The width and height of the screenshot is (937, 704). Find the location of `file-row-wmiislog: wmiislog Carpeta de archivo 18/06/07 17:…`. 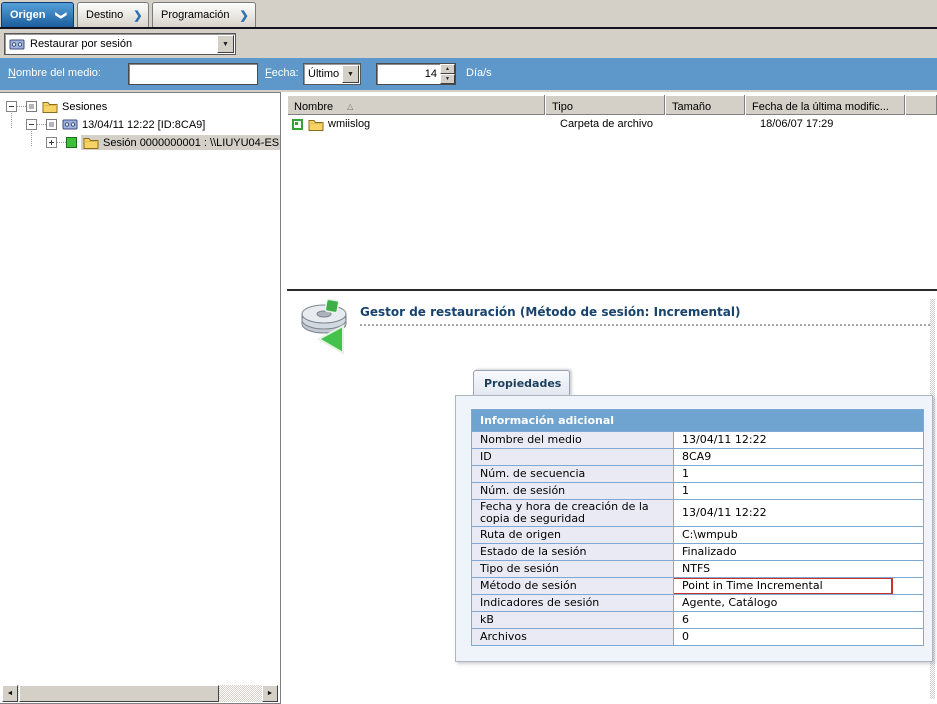

file-row-wmiislog: wmiislog Carpeta de archivo 18/06/07 17:… is located at coordinates (612, 124).